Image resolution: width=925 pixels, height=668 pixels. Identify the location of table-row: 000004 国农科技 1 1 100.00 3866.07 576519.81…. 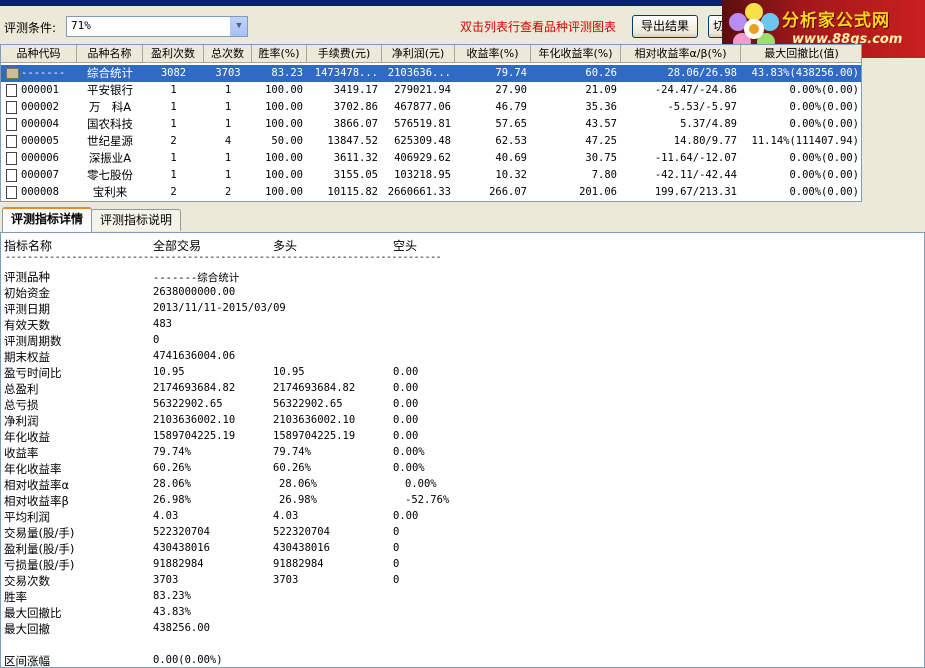
(431, 124).